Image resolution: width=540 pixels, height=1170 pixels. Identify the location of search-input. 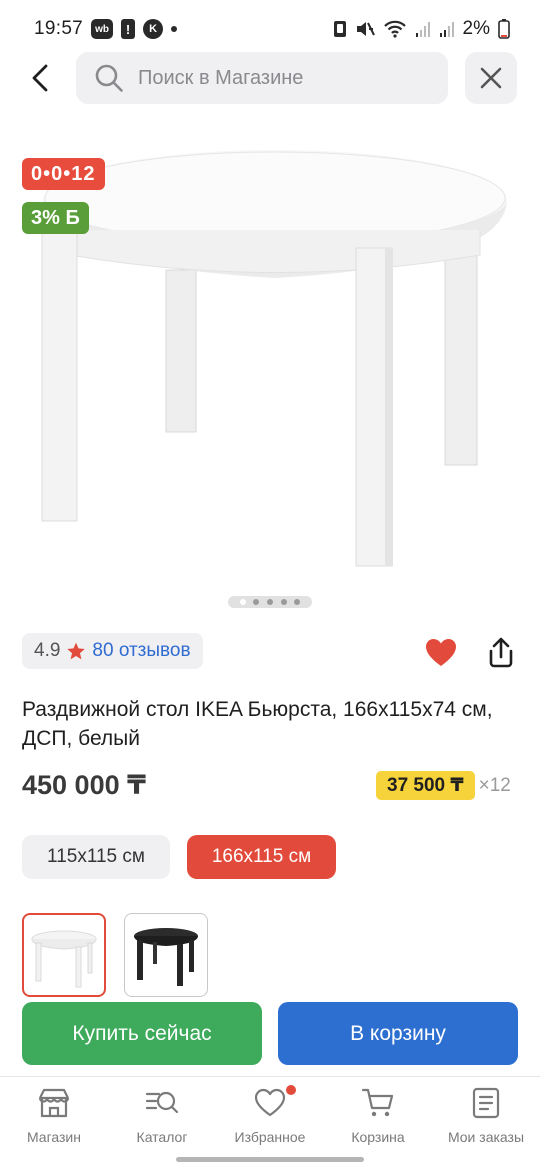
(283, 78).